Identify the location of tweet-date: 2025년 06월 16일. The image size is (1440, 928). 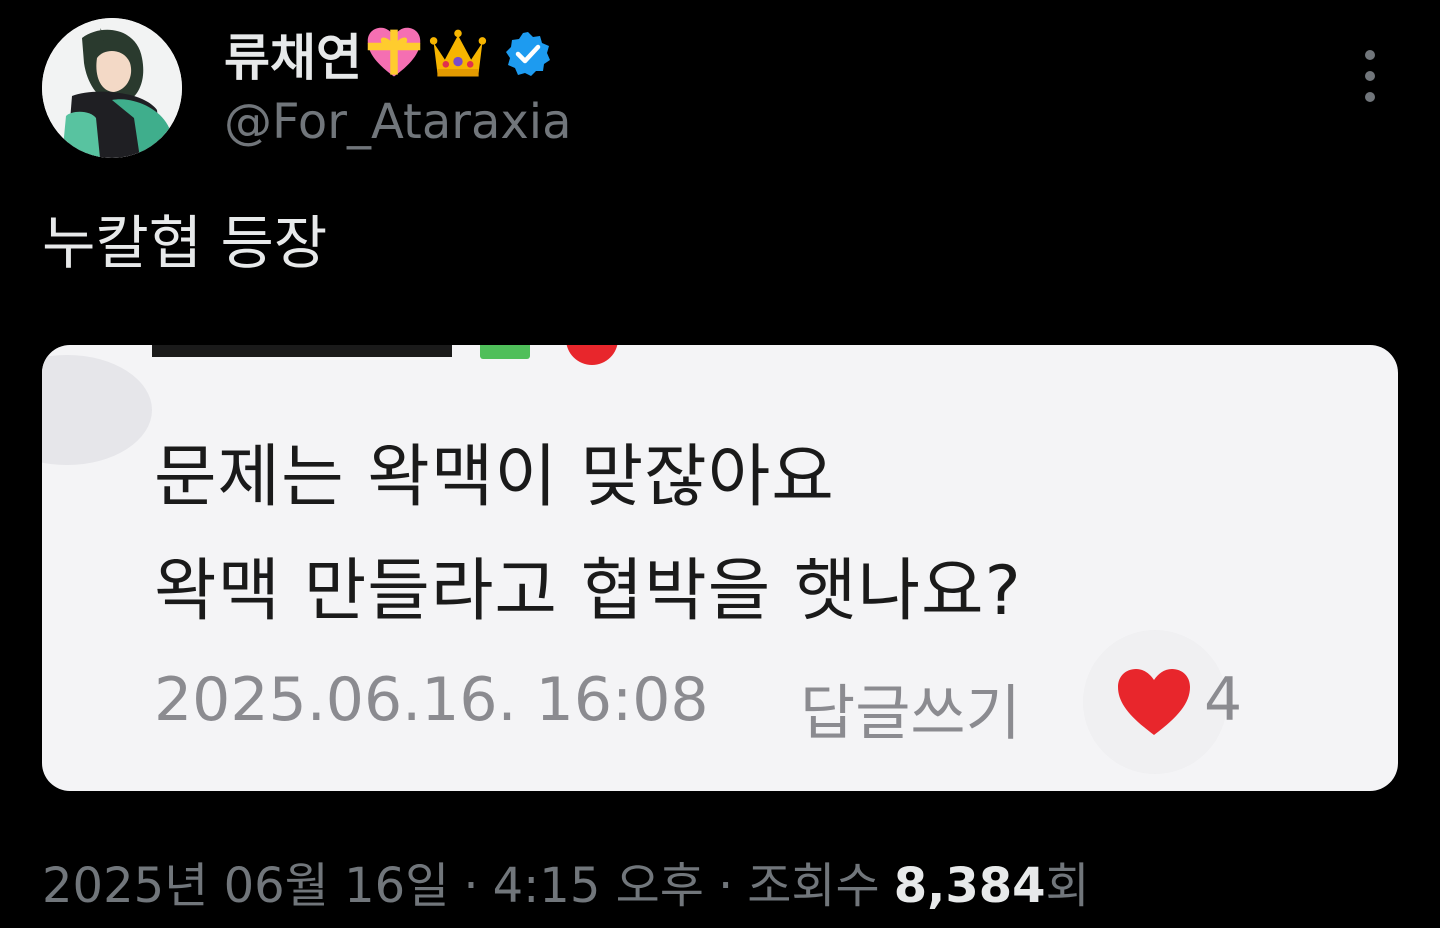
(245, 881).